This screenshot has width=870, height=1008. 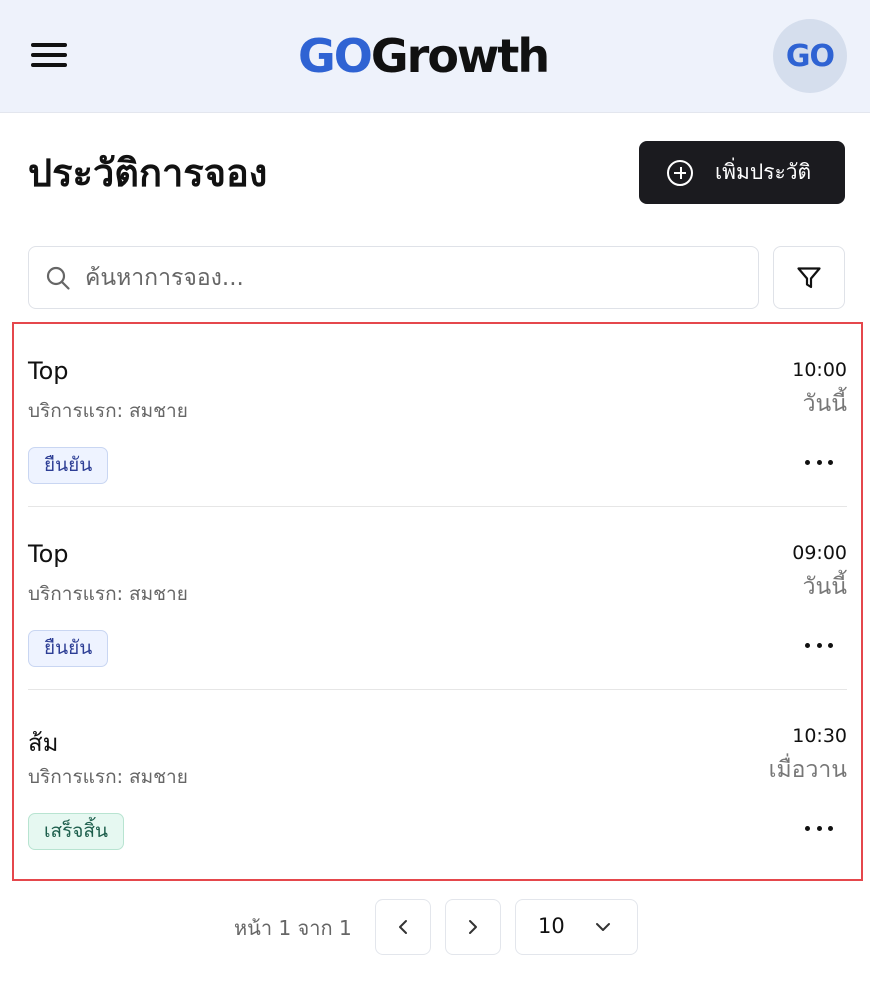 I want to click on page-size-value: 10, so click(x=551, y=926).